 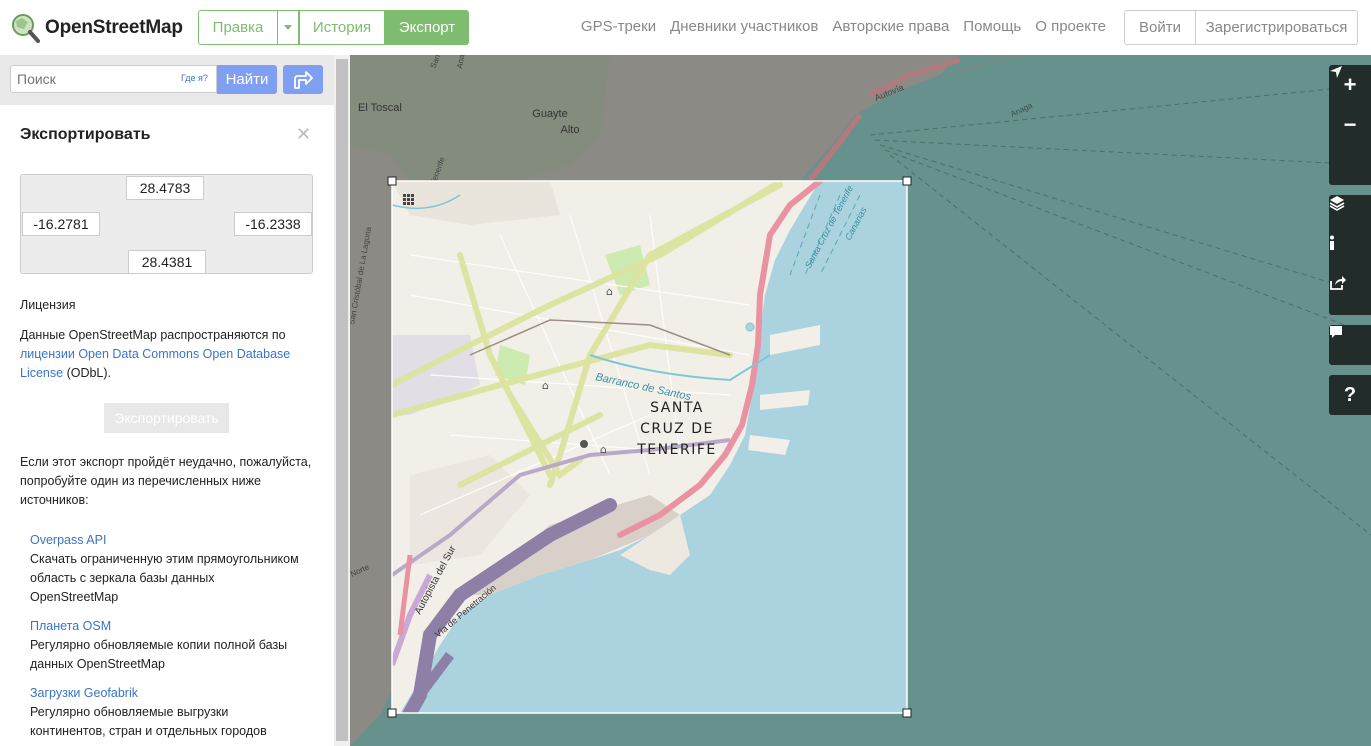 I want to click on minus-icon: −, so click(x=1350, y=124).